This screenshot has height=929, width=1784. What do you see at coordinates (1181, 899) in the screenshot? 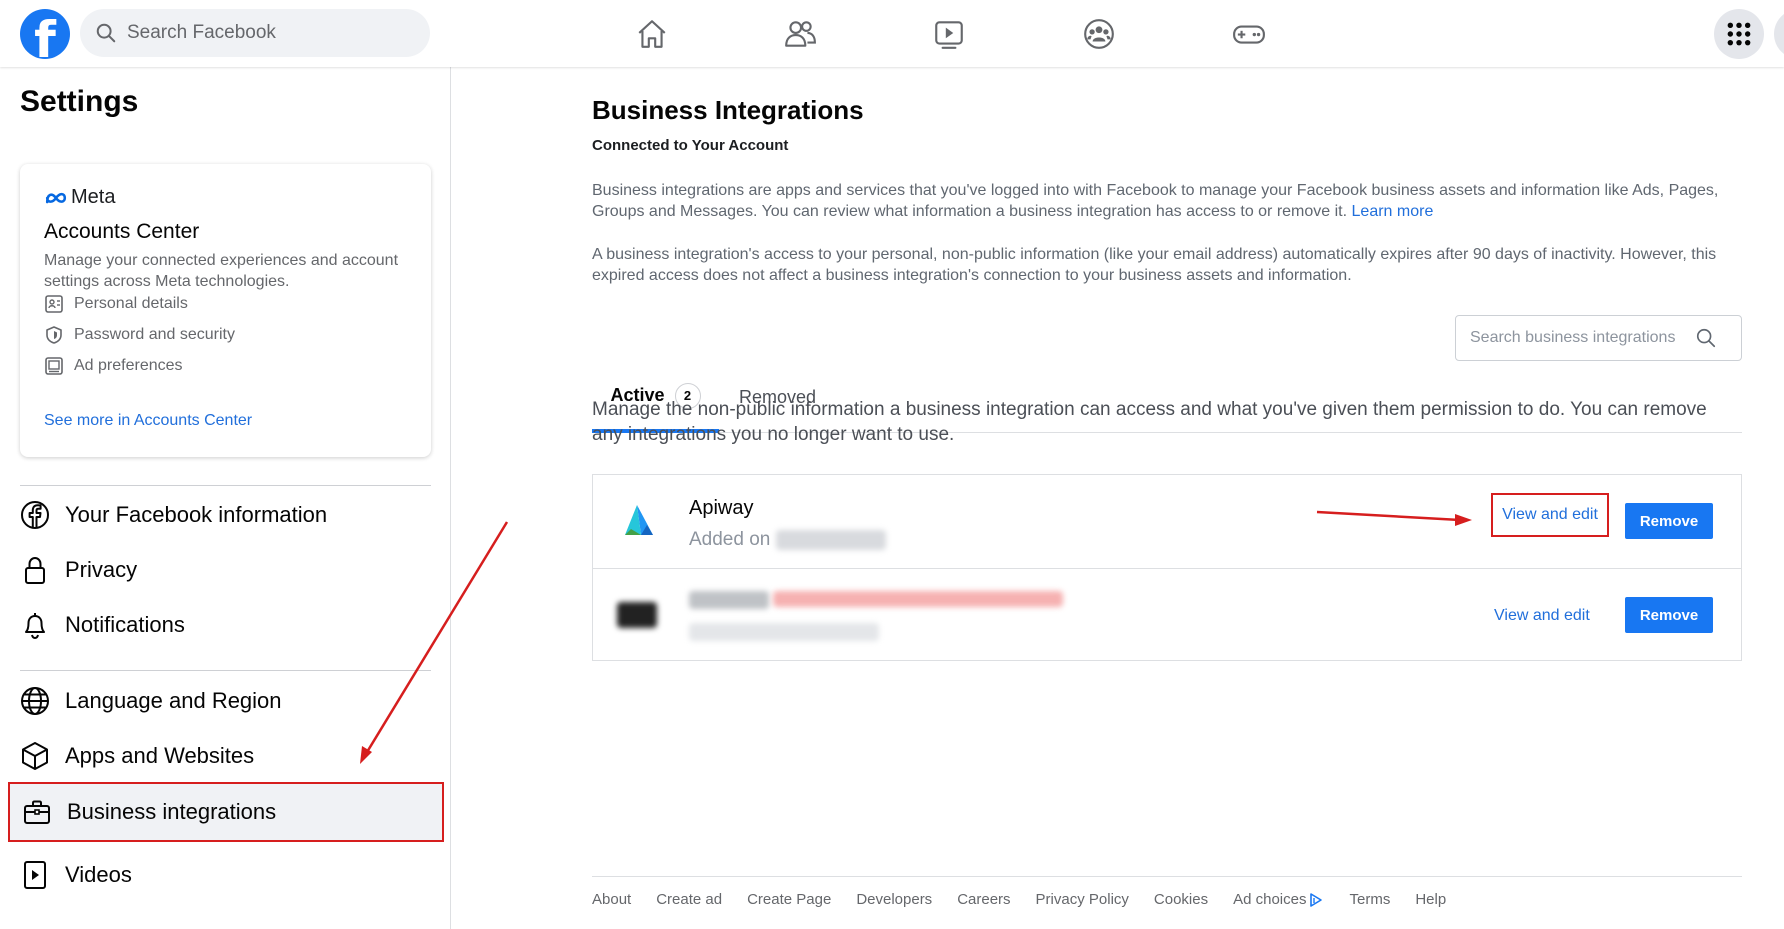
I see `footer-link-cookies: Cookies` at bounding box center [1181, 899].